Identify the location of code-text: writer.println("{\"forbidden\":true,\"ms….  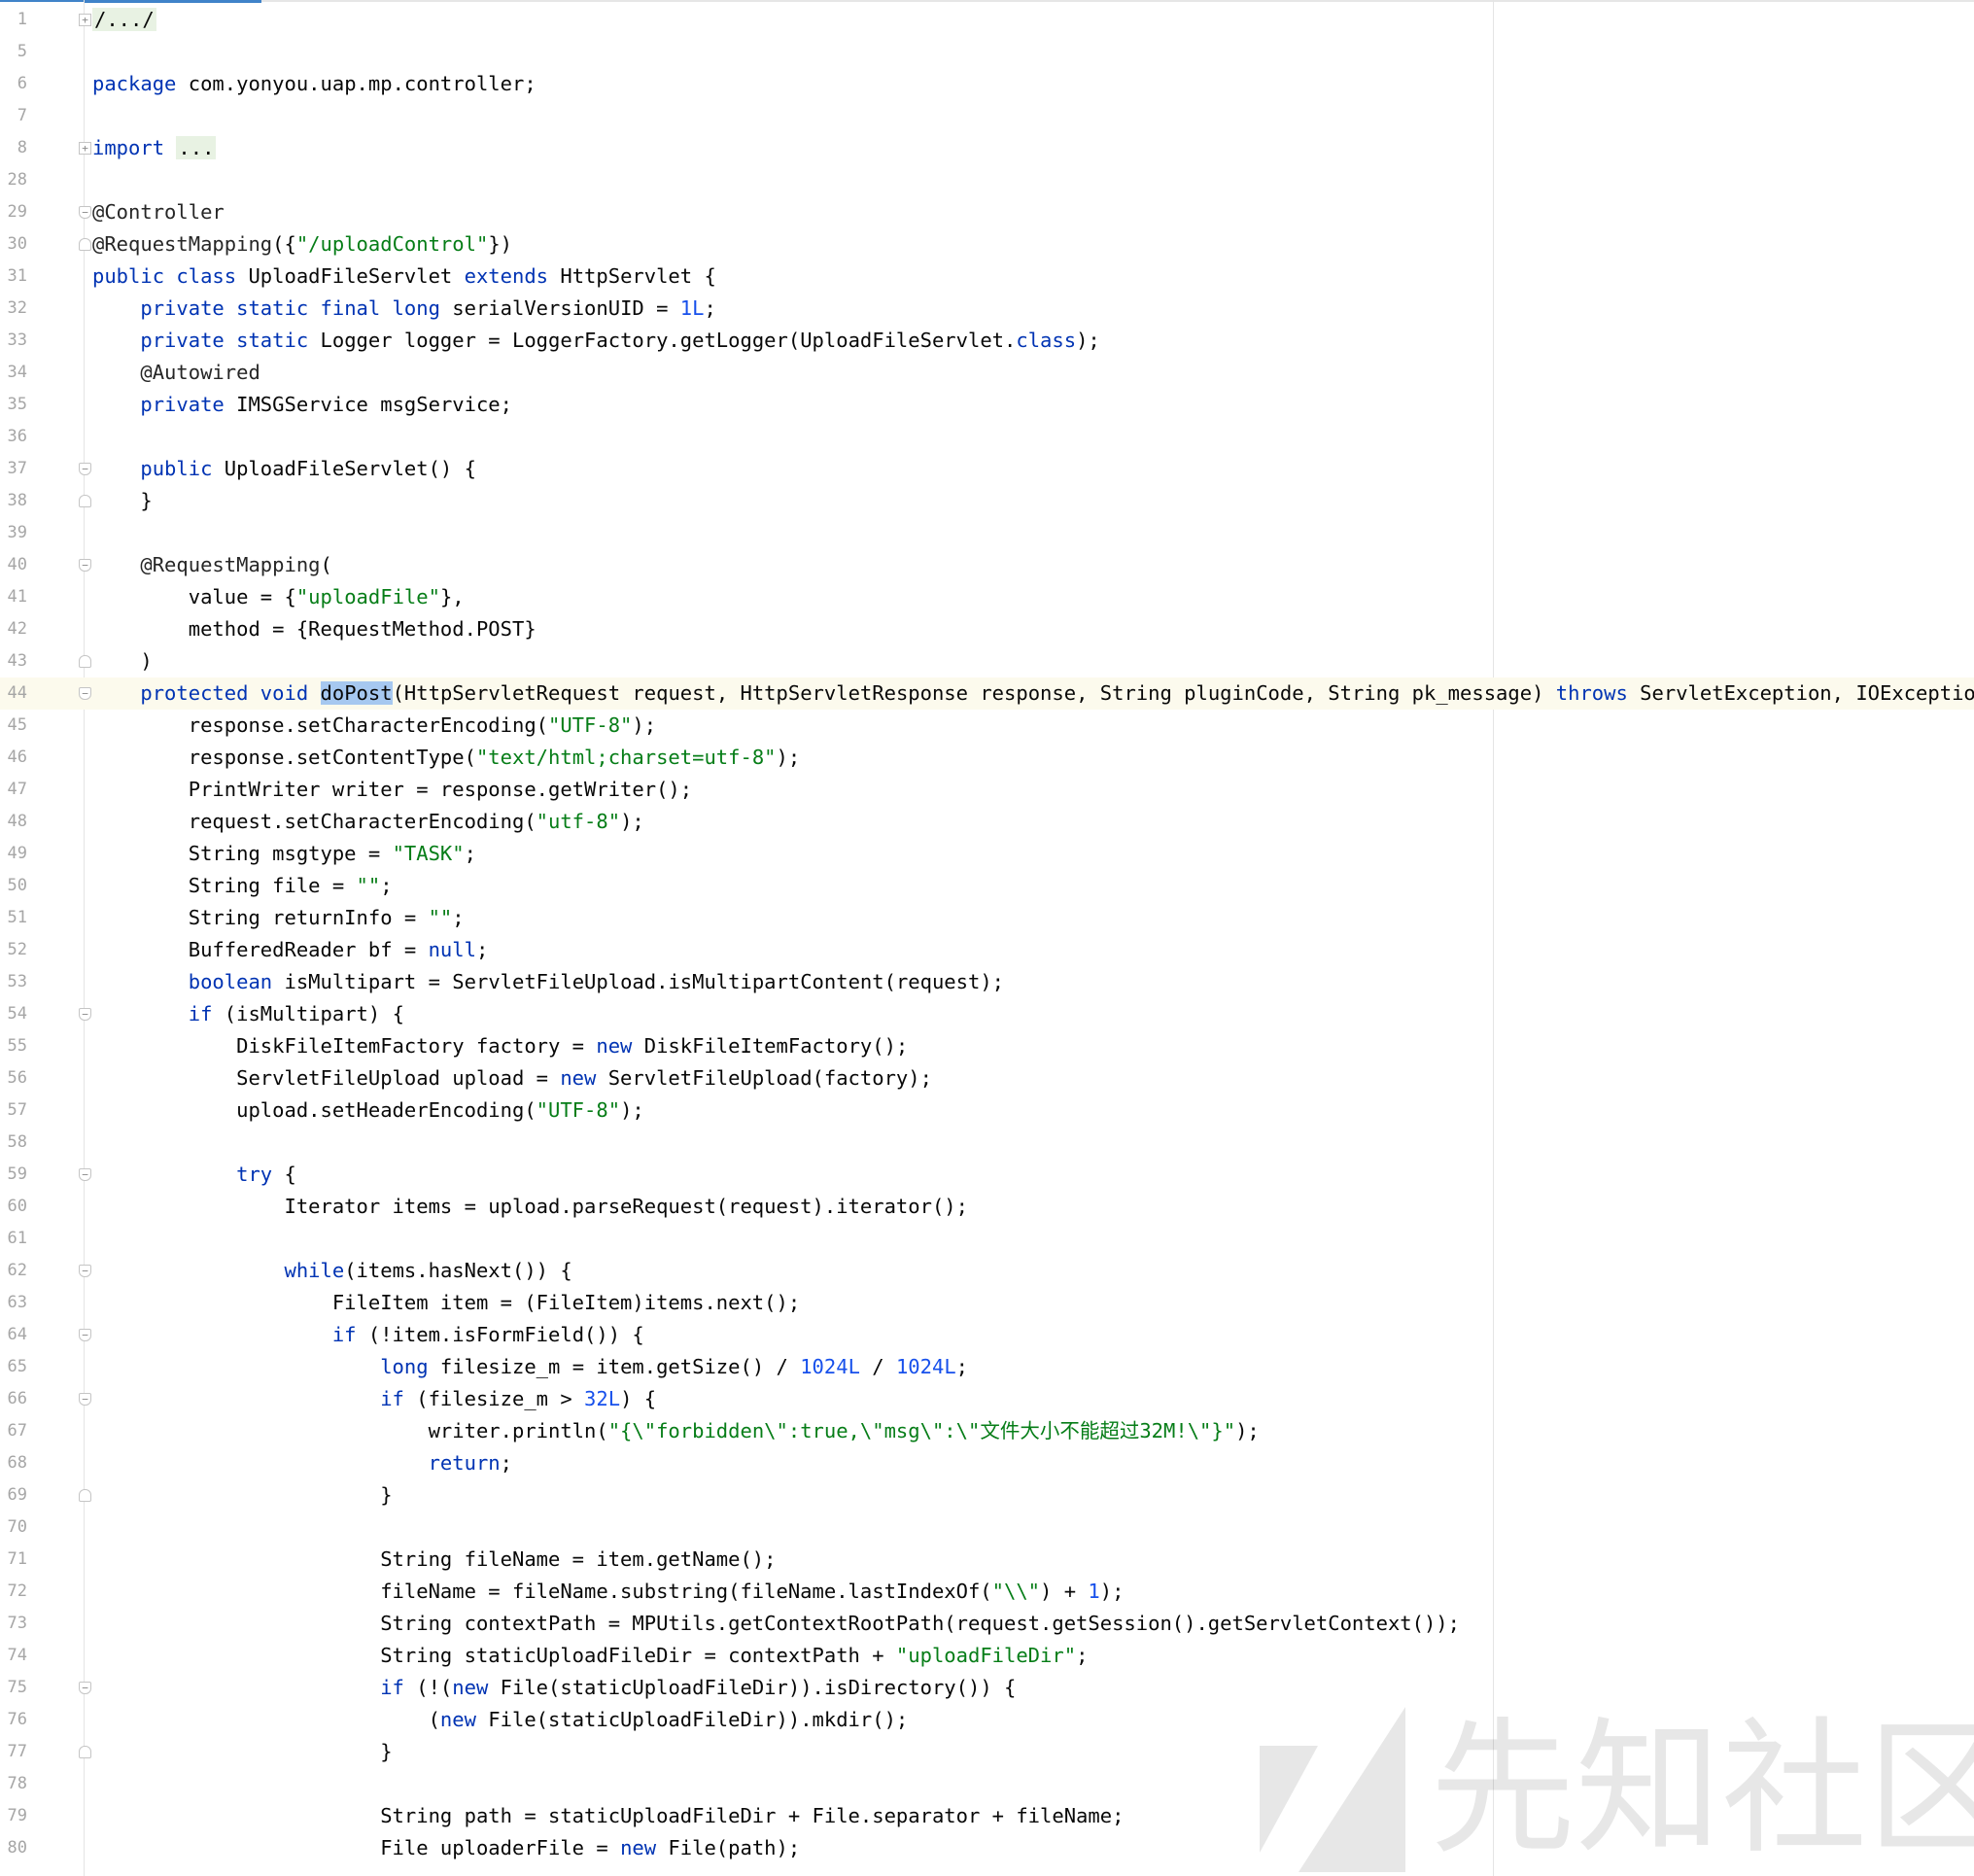
(676, 1431).